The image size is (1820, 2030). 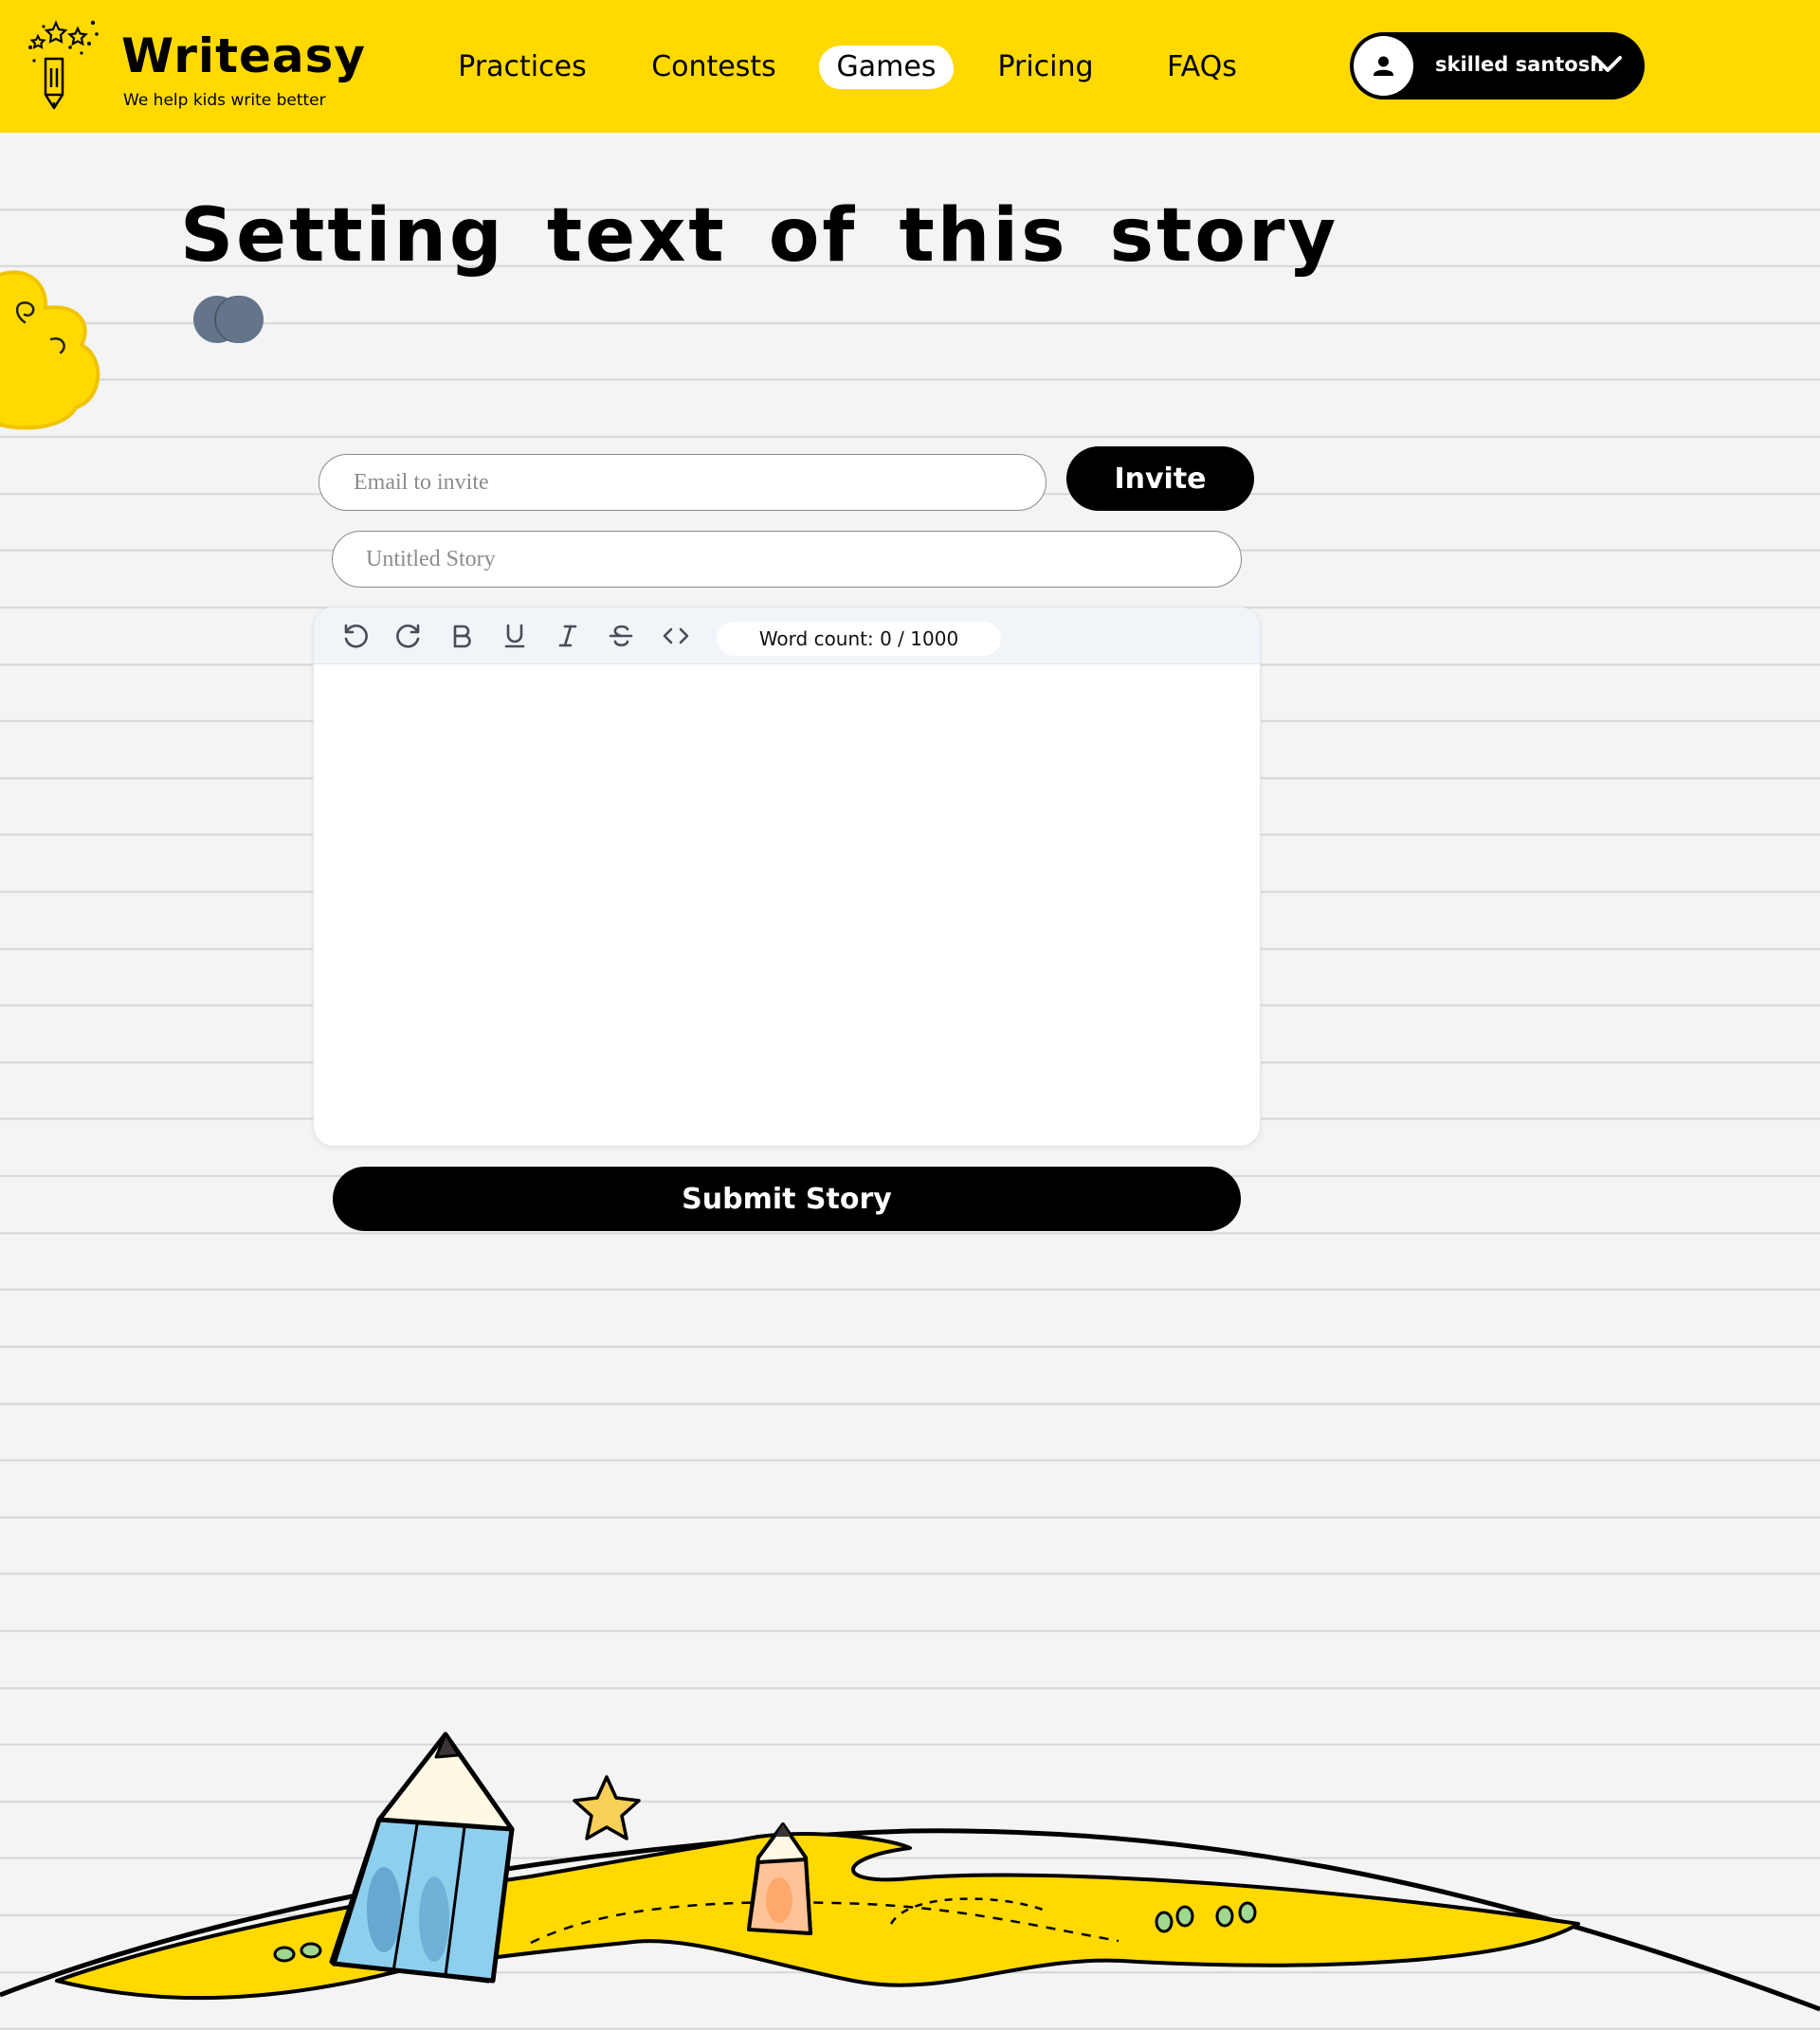 I want to click on submit-story-button: Submit Story, so click(x=787, y=1199).